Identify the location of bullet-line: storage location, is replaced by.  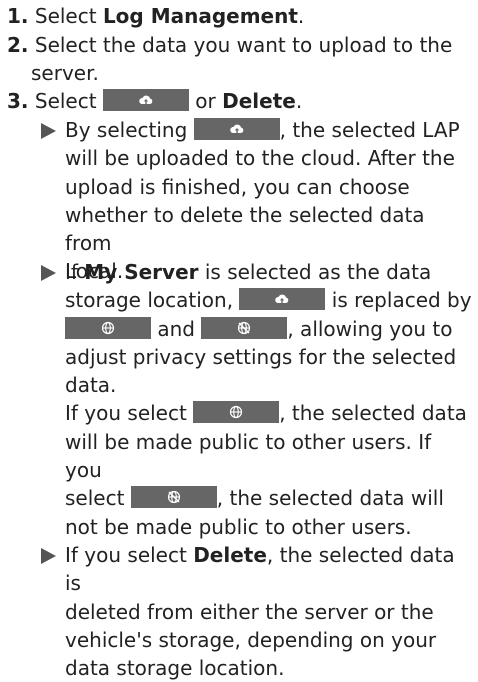
(268, 300).